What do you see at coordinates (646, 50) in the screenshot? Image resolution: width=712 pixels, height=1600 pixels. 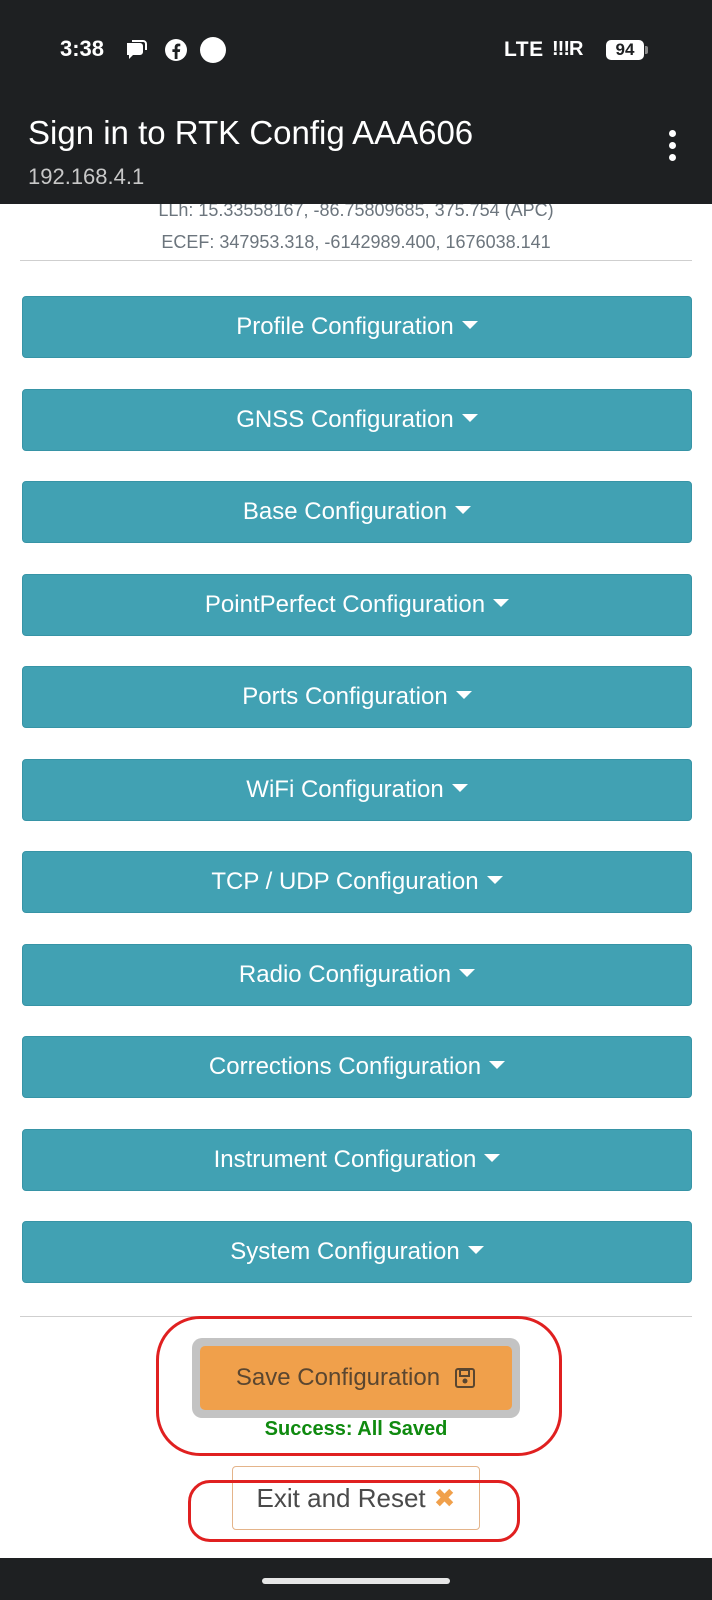 I see `battery-tip` at bounding box center [646, 50].